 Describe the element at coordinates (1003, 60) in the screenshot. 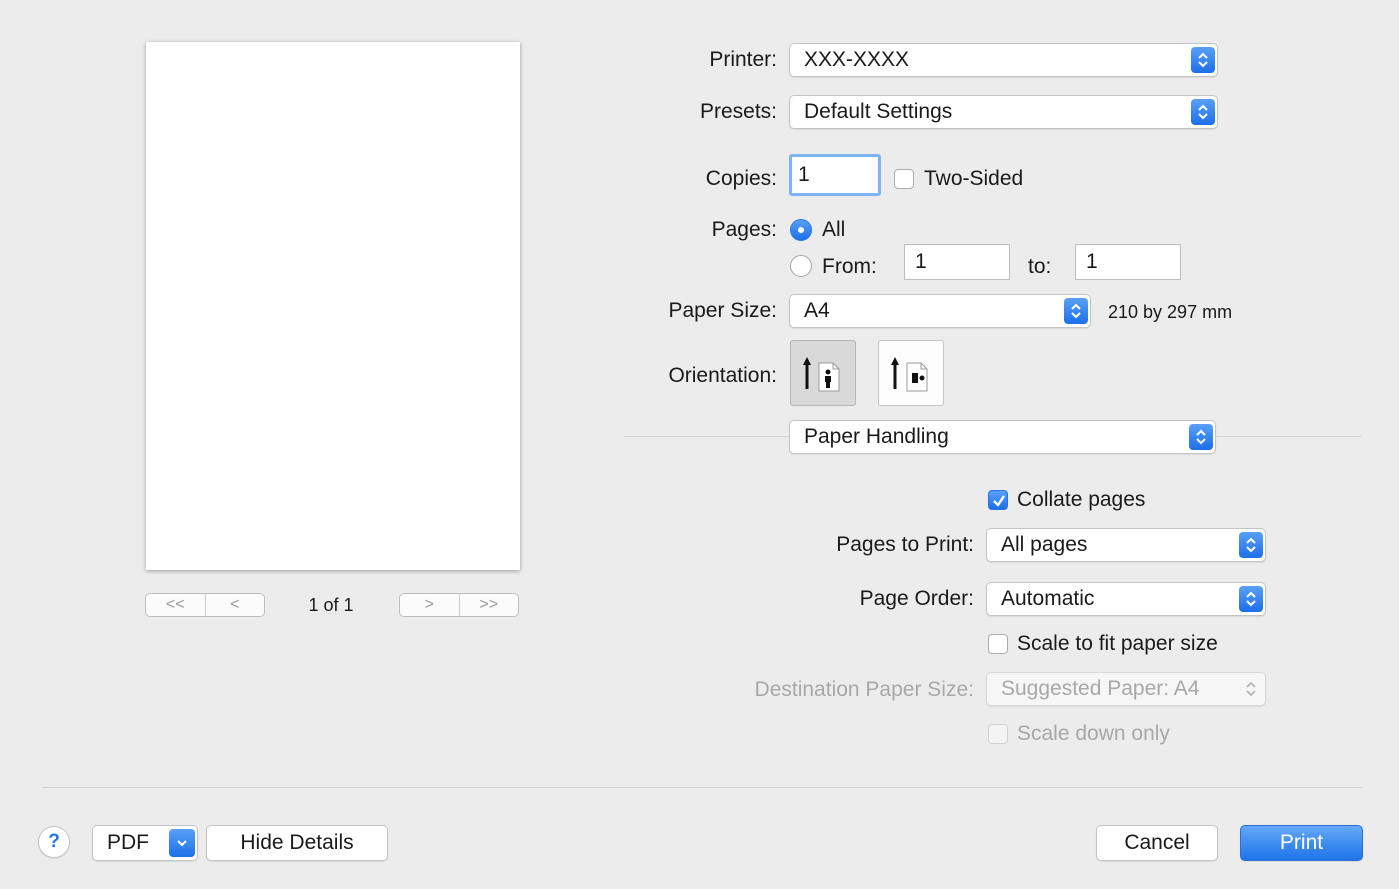

I see `printer-popup: XXX-XXXX` at that location.